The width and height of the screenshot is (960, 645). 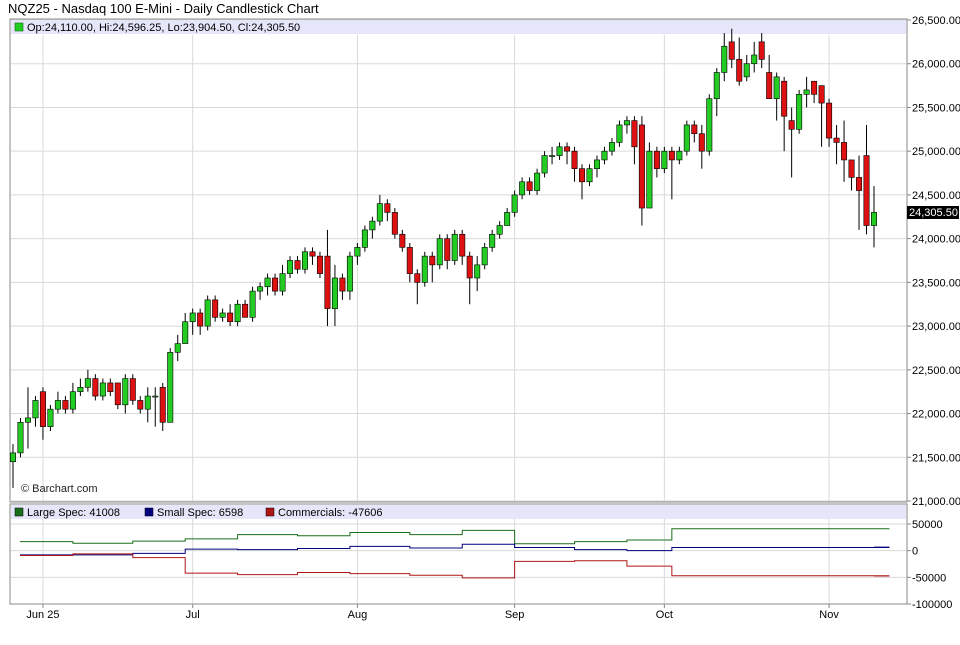 I want to click on x-axis: Jun 25 Jul Aug Sep Oct Nov, so click(x=432, y=612).